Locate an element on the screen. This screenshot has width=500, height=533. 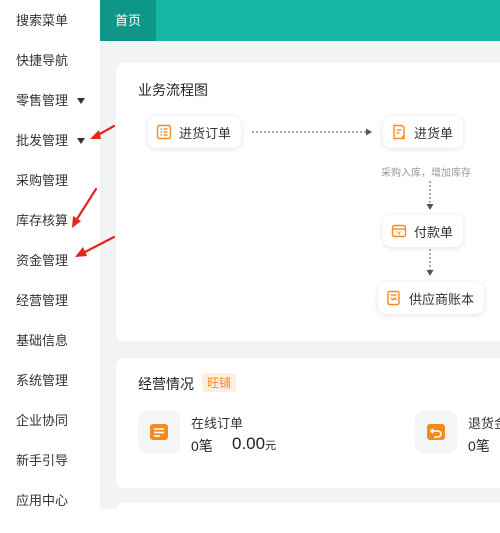
stat-label: 在线订单 is located at coordinates (217, 423).